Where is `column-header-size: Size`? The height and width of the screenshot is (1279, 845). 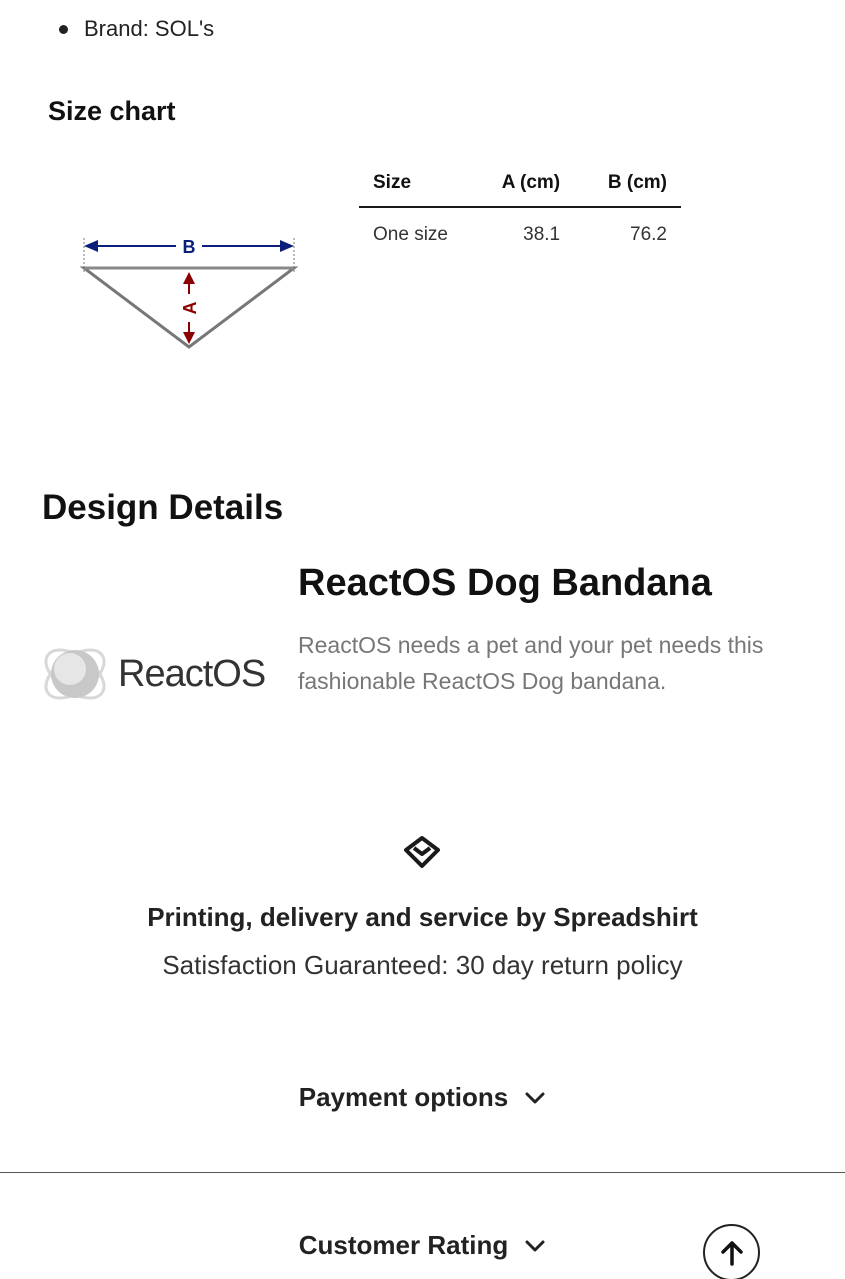 column-header-size: Size is located at coordinates (414, 187).